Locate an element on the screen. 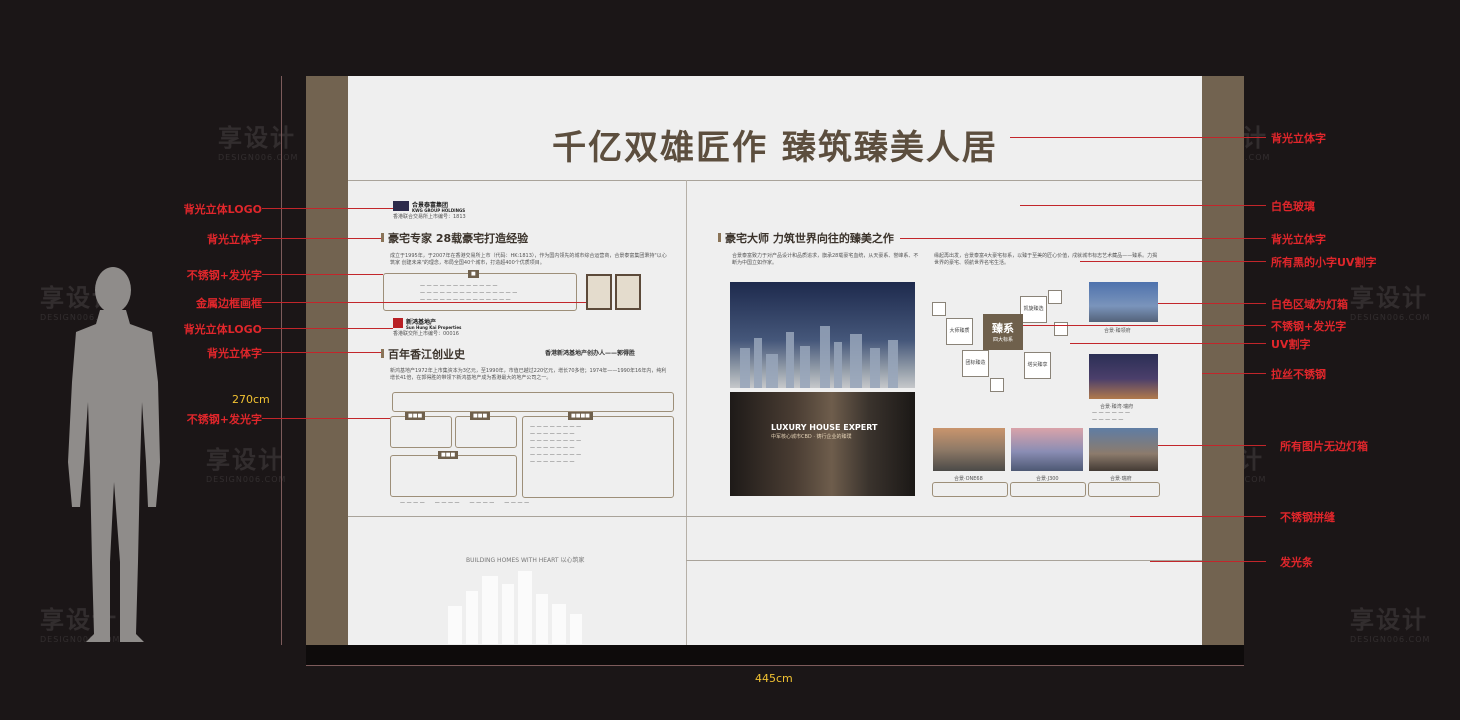 This screenshot has width=1460, height=720. annotation: 金属边框画框 is located at coordinates (229, 303).